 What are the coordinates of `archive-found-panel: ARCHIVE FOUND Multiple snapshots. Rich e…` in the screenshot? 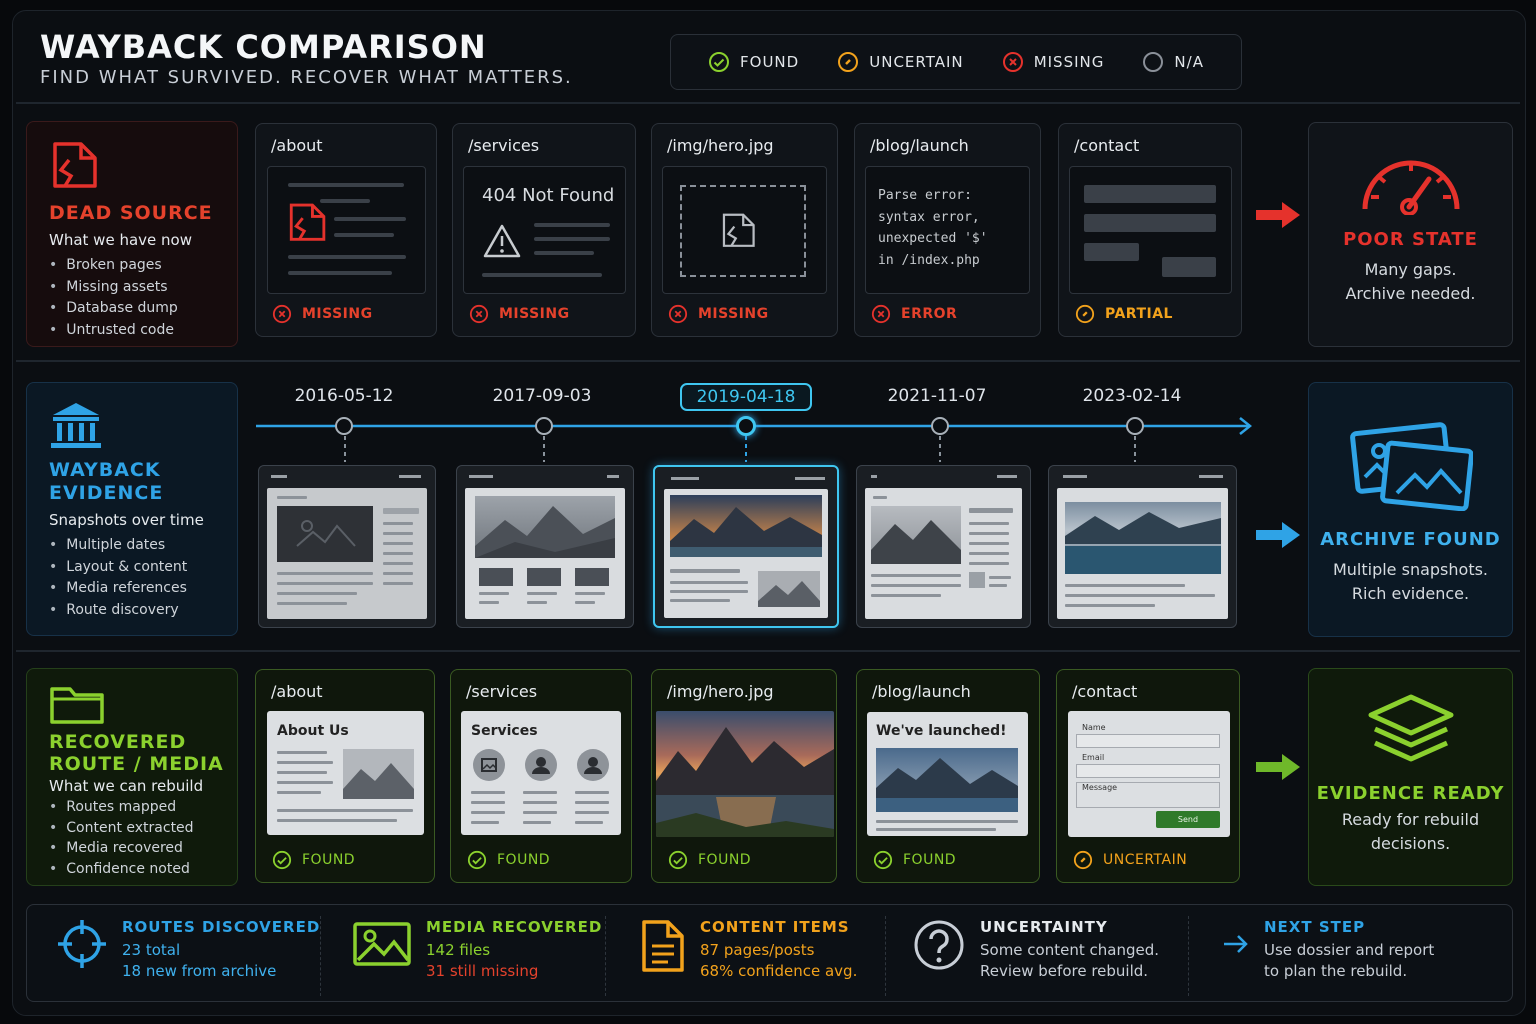 It's located at (1410, 509).